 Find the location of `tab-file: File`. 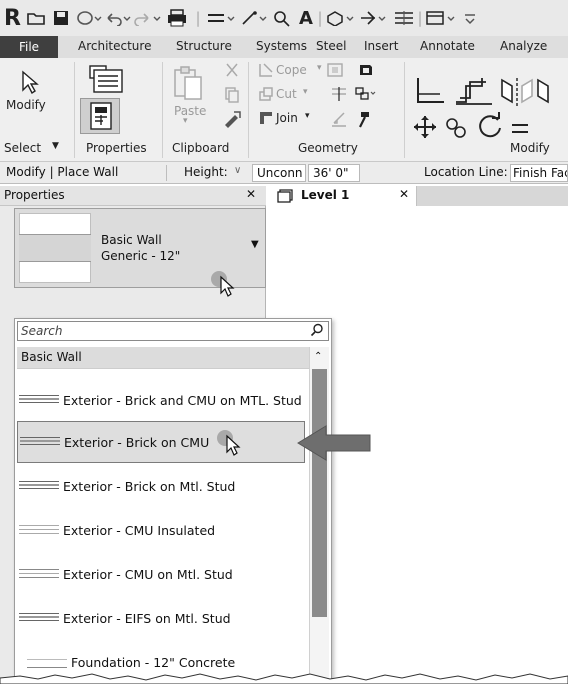

tab-file: File is located at coordinates (29, 47).